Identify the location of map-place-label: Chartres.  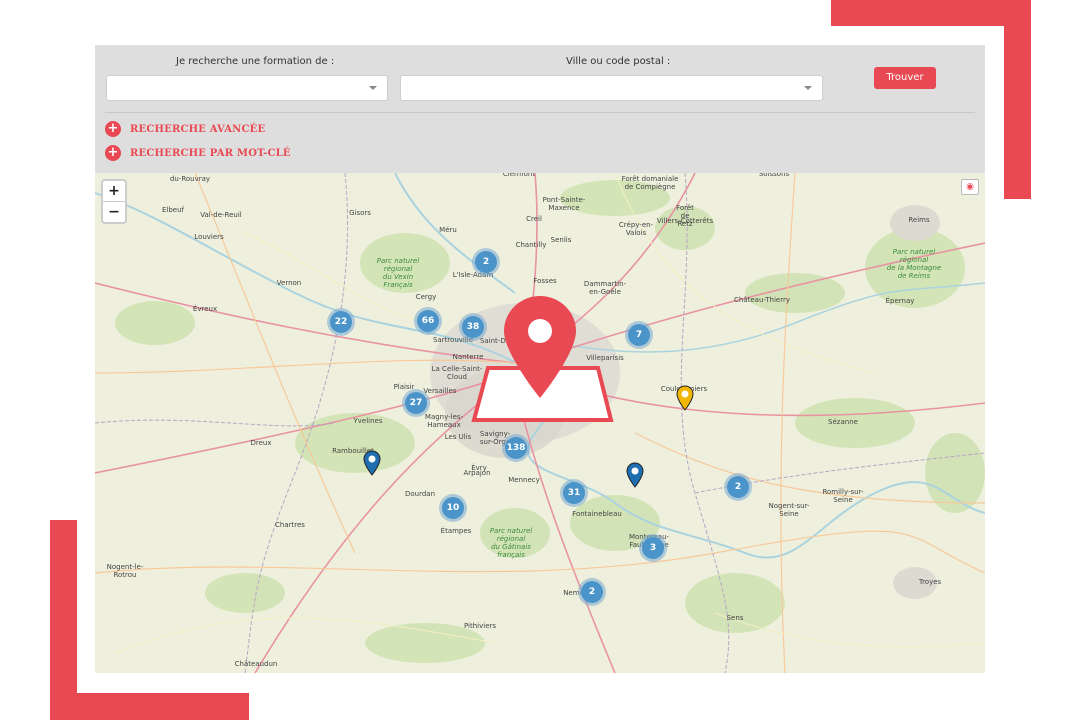
(290, 525).